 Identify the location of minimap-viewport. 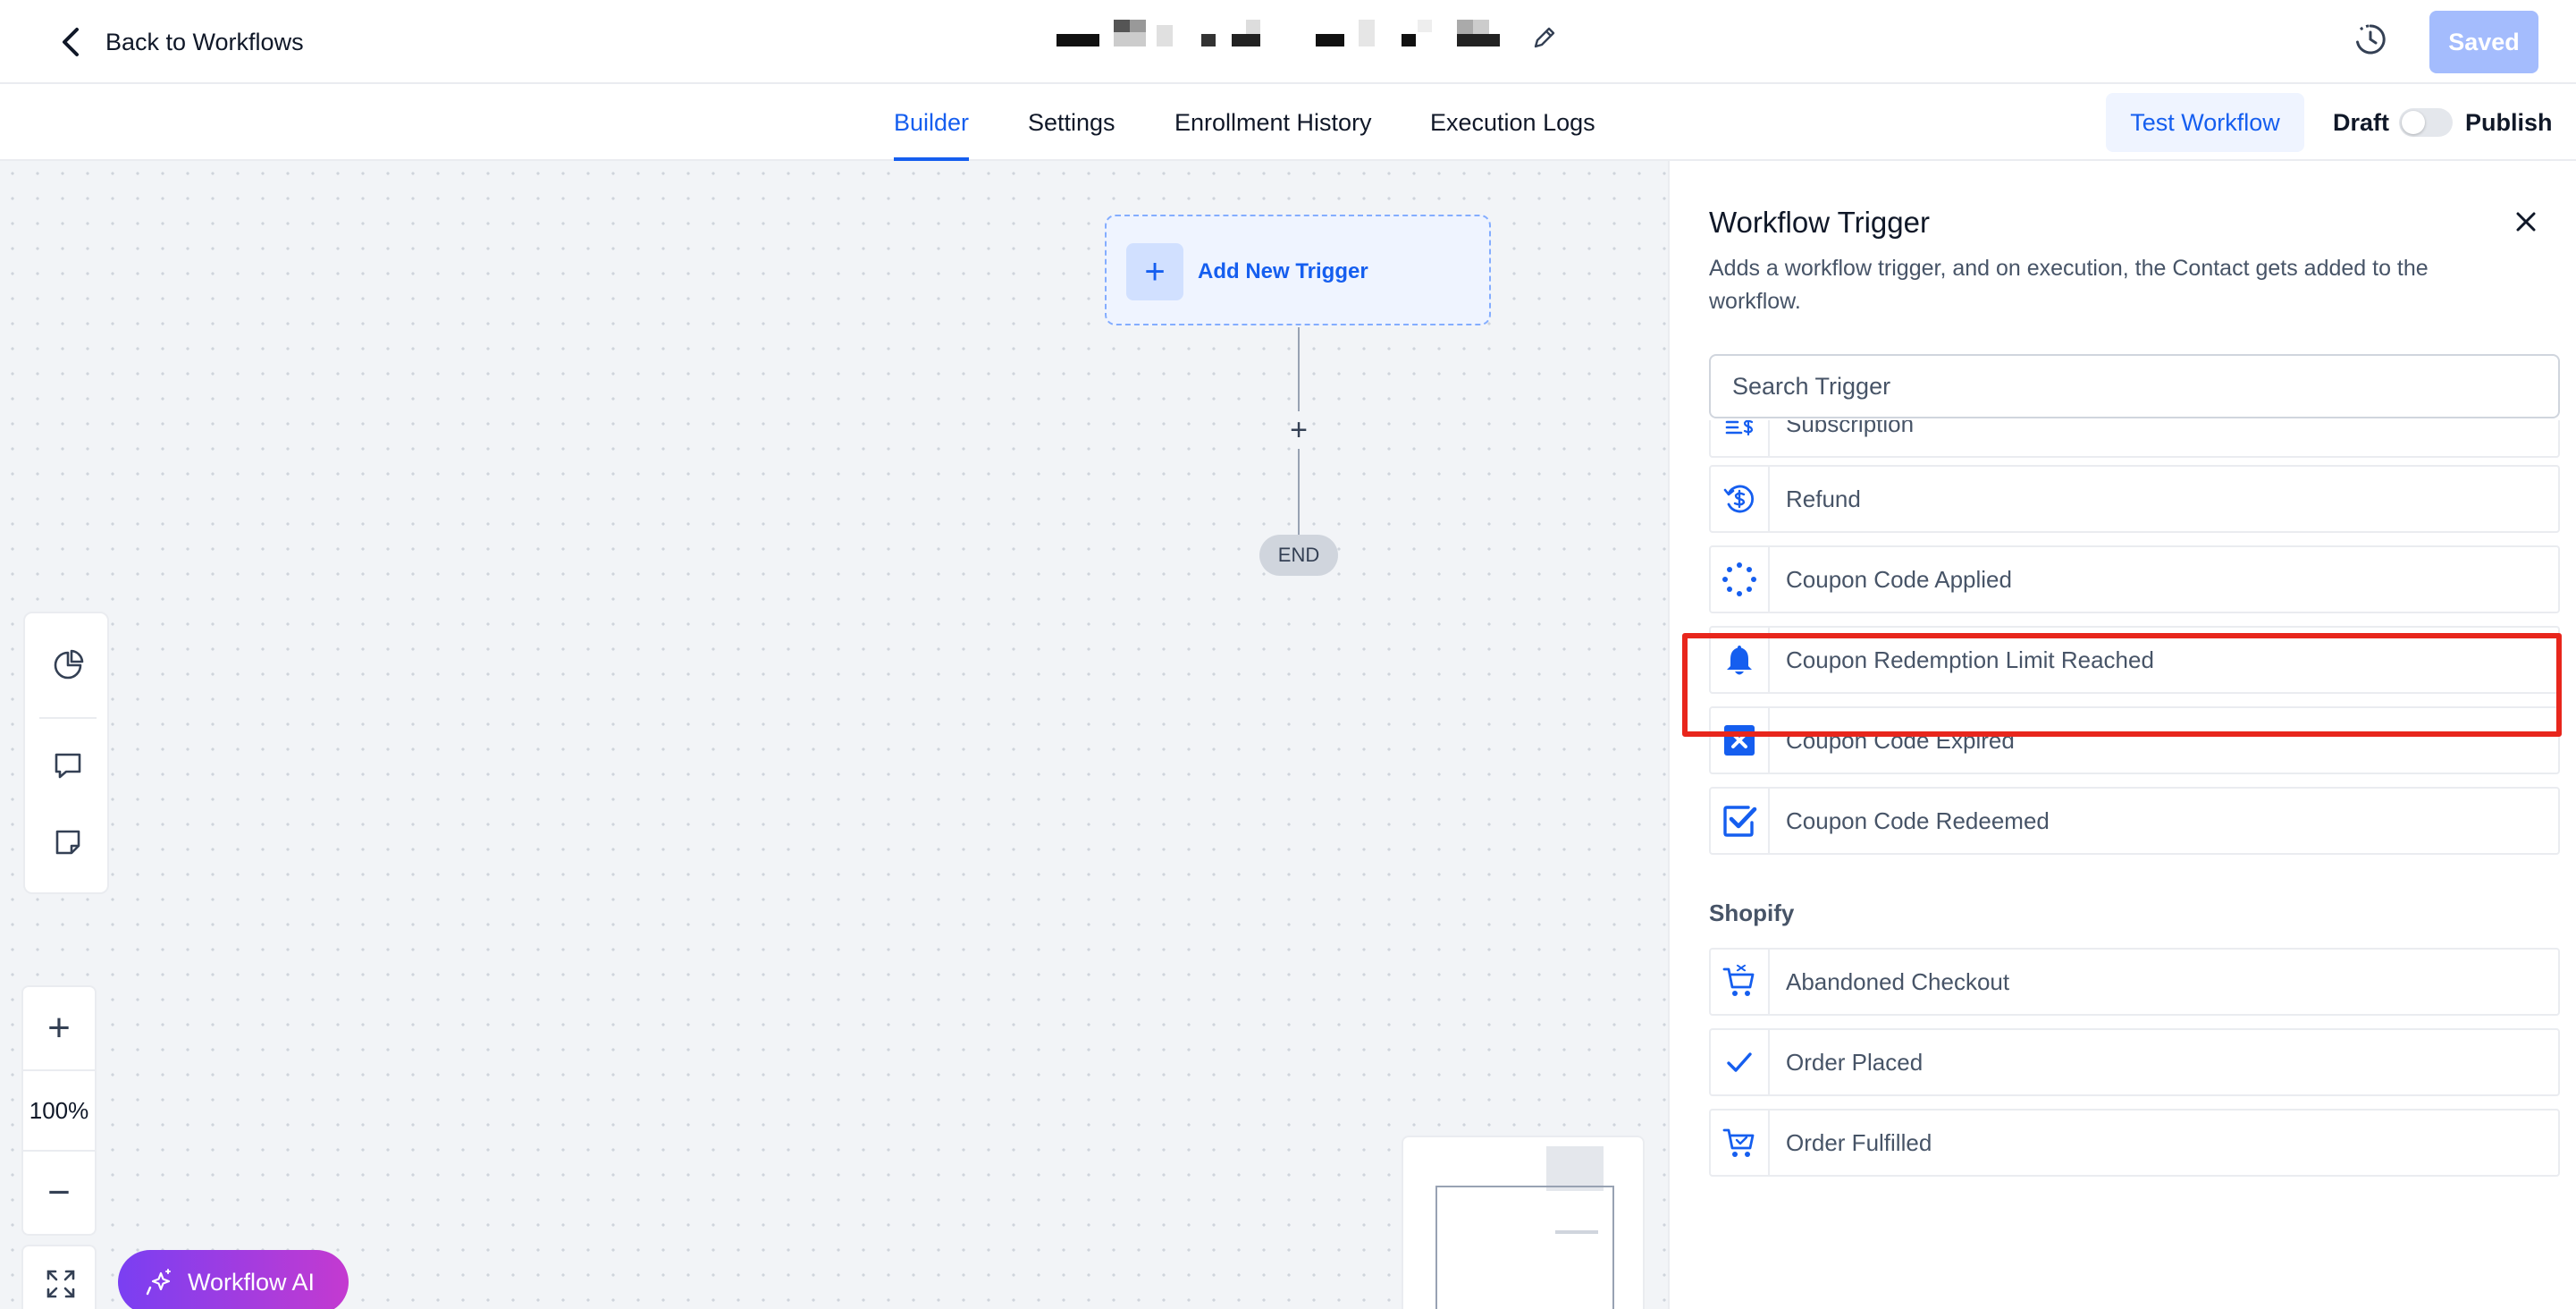
(1525, 1247).